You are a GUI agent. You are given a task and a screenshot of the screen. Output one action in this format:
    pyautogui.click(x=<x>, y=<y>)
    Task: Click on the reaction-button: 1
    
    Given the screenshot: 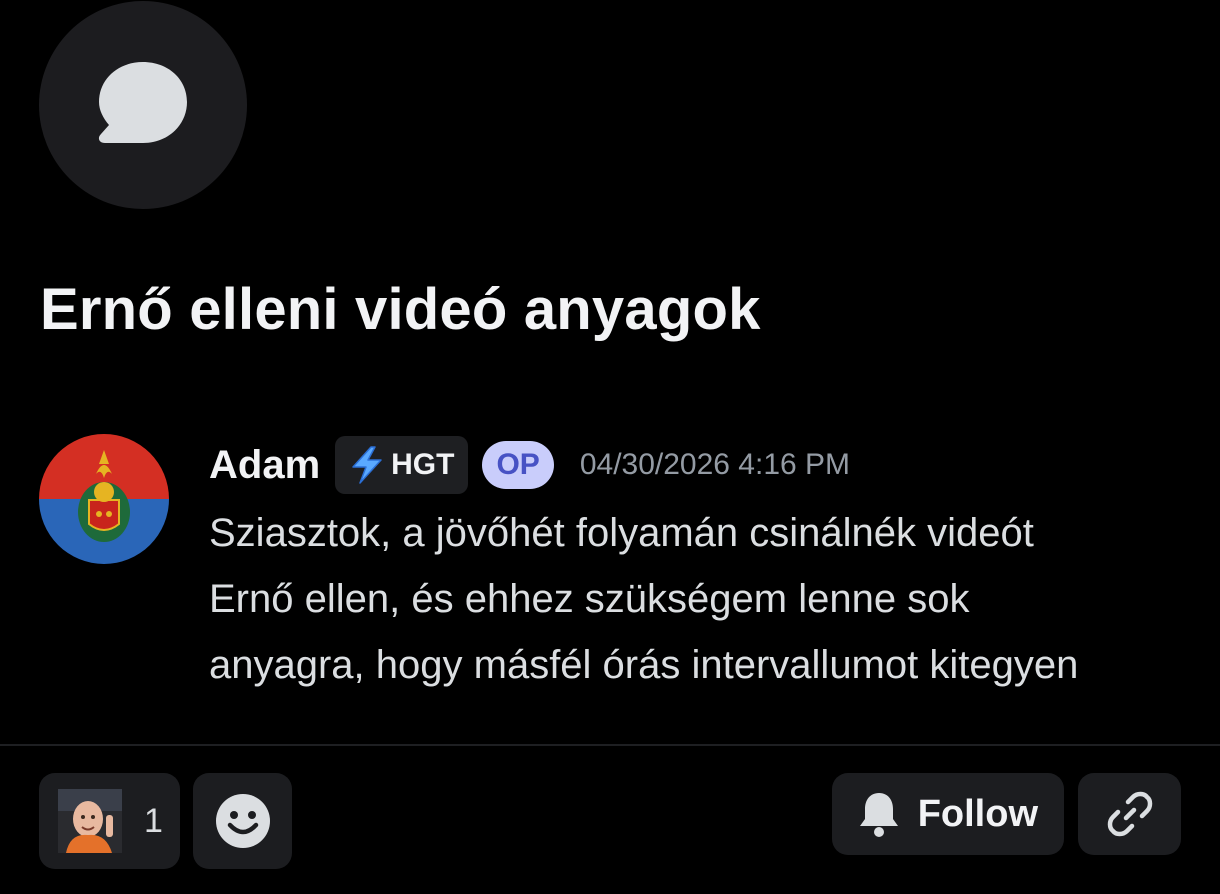 What is the action you would take?
    pyautogui.click(x=109, y=821)
    